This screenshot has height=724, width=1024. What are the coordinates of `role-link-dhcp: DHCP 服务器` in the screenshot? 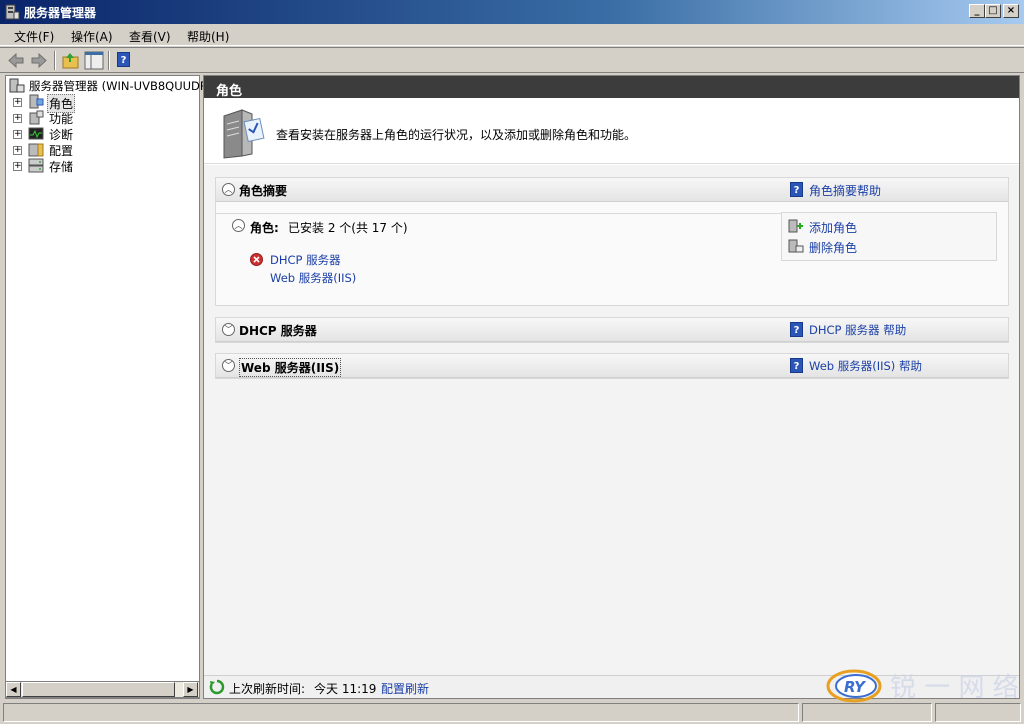 It's located at (305, 260).